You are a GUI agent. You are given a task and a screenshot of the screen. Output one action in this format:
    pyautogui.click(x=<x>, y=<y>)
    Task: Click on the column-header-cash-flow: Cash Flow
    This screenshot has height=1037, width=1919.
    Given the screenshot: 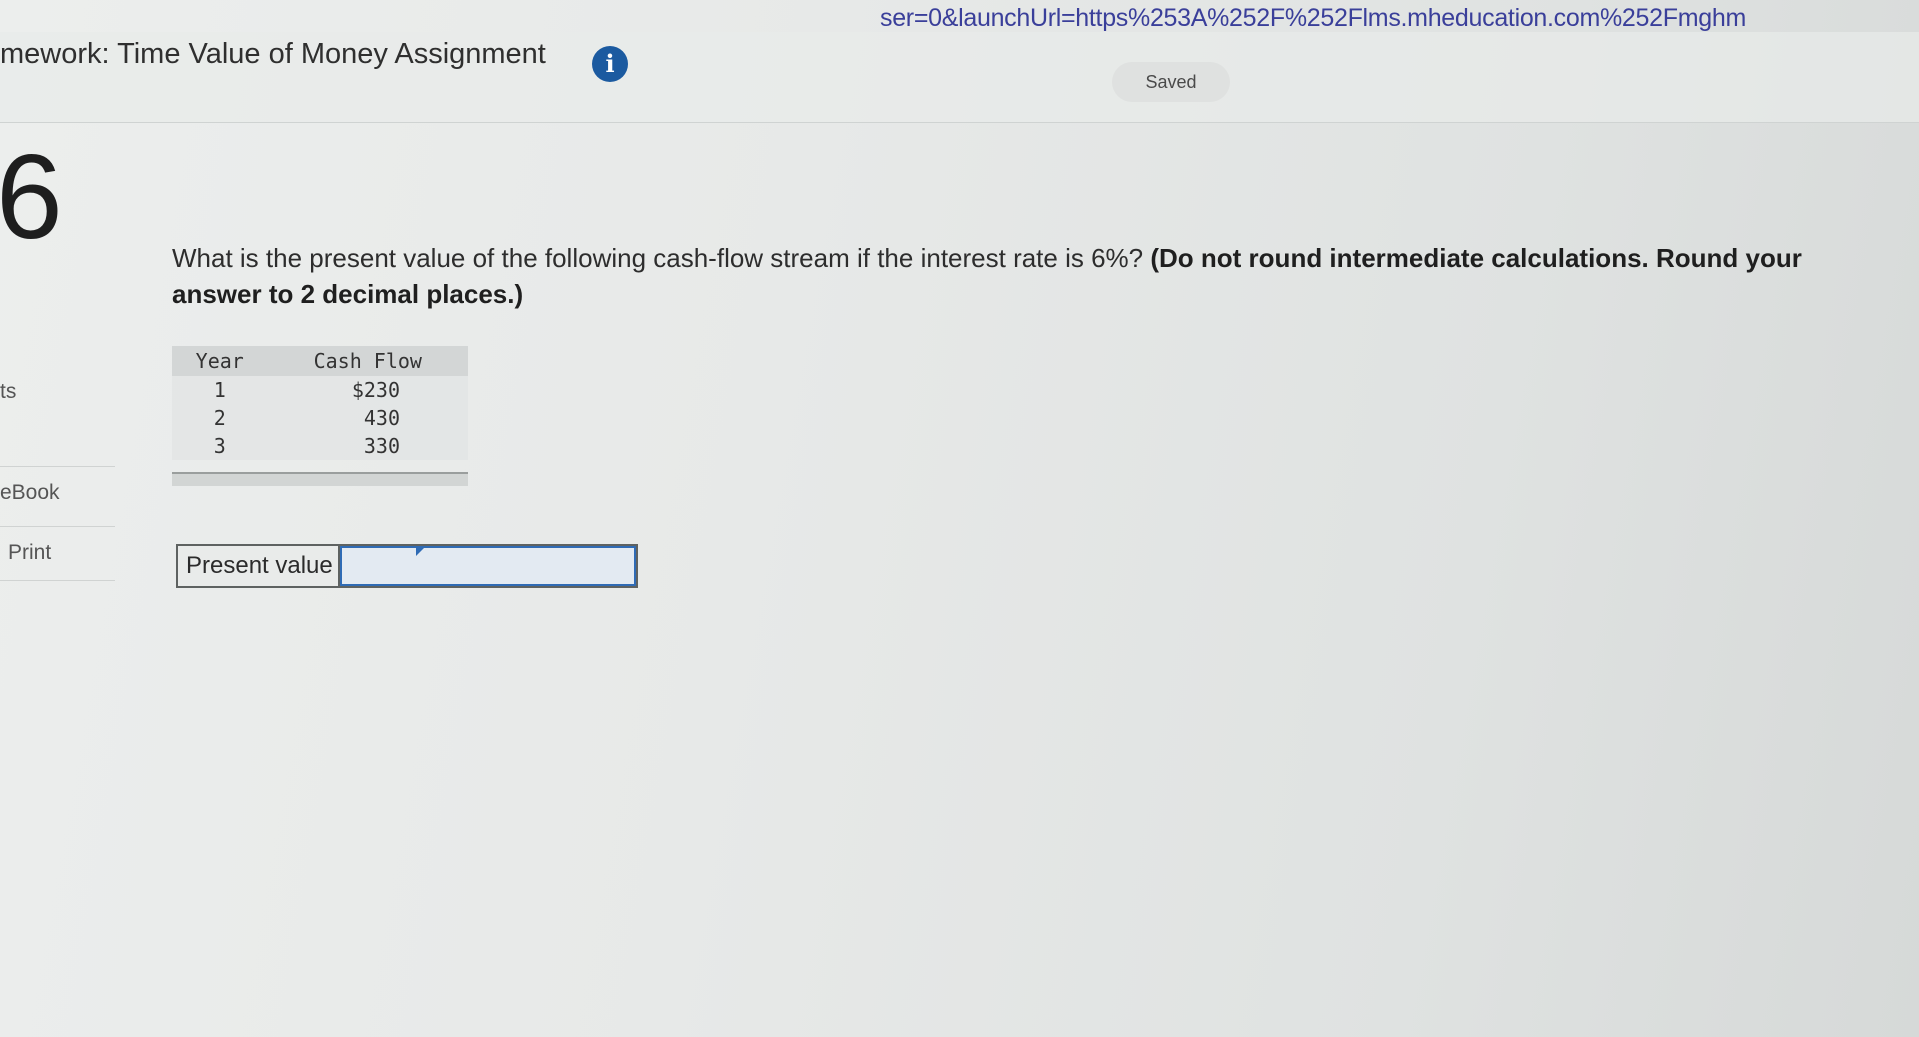 What is the action you would take?
    pyautogui.click(x=367, y=361)
    